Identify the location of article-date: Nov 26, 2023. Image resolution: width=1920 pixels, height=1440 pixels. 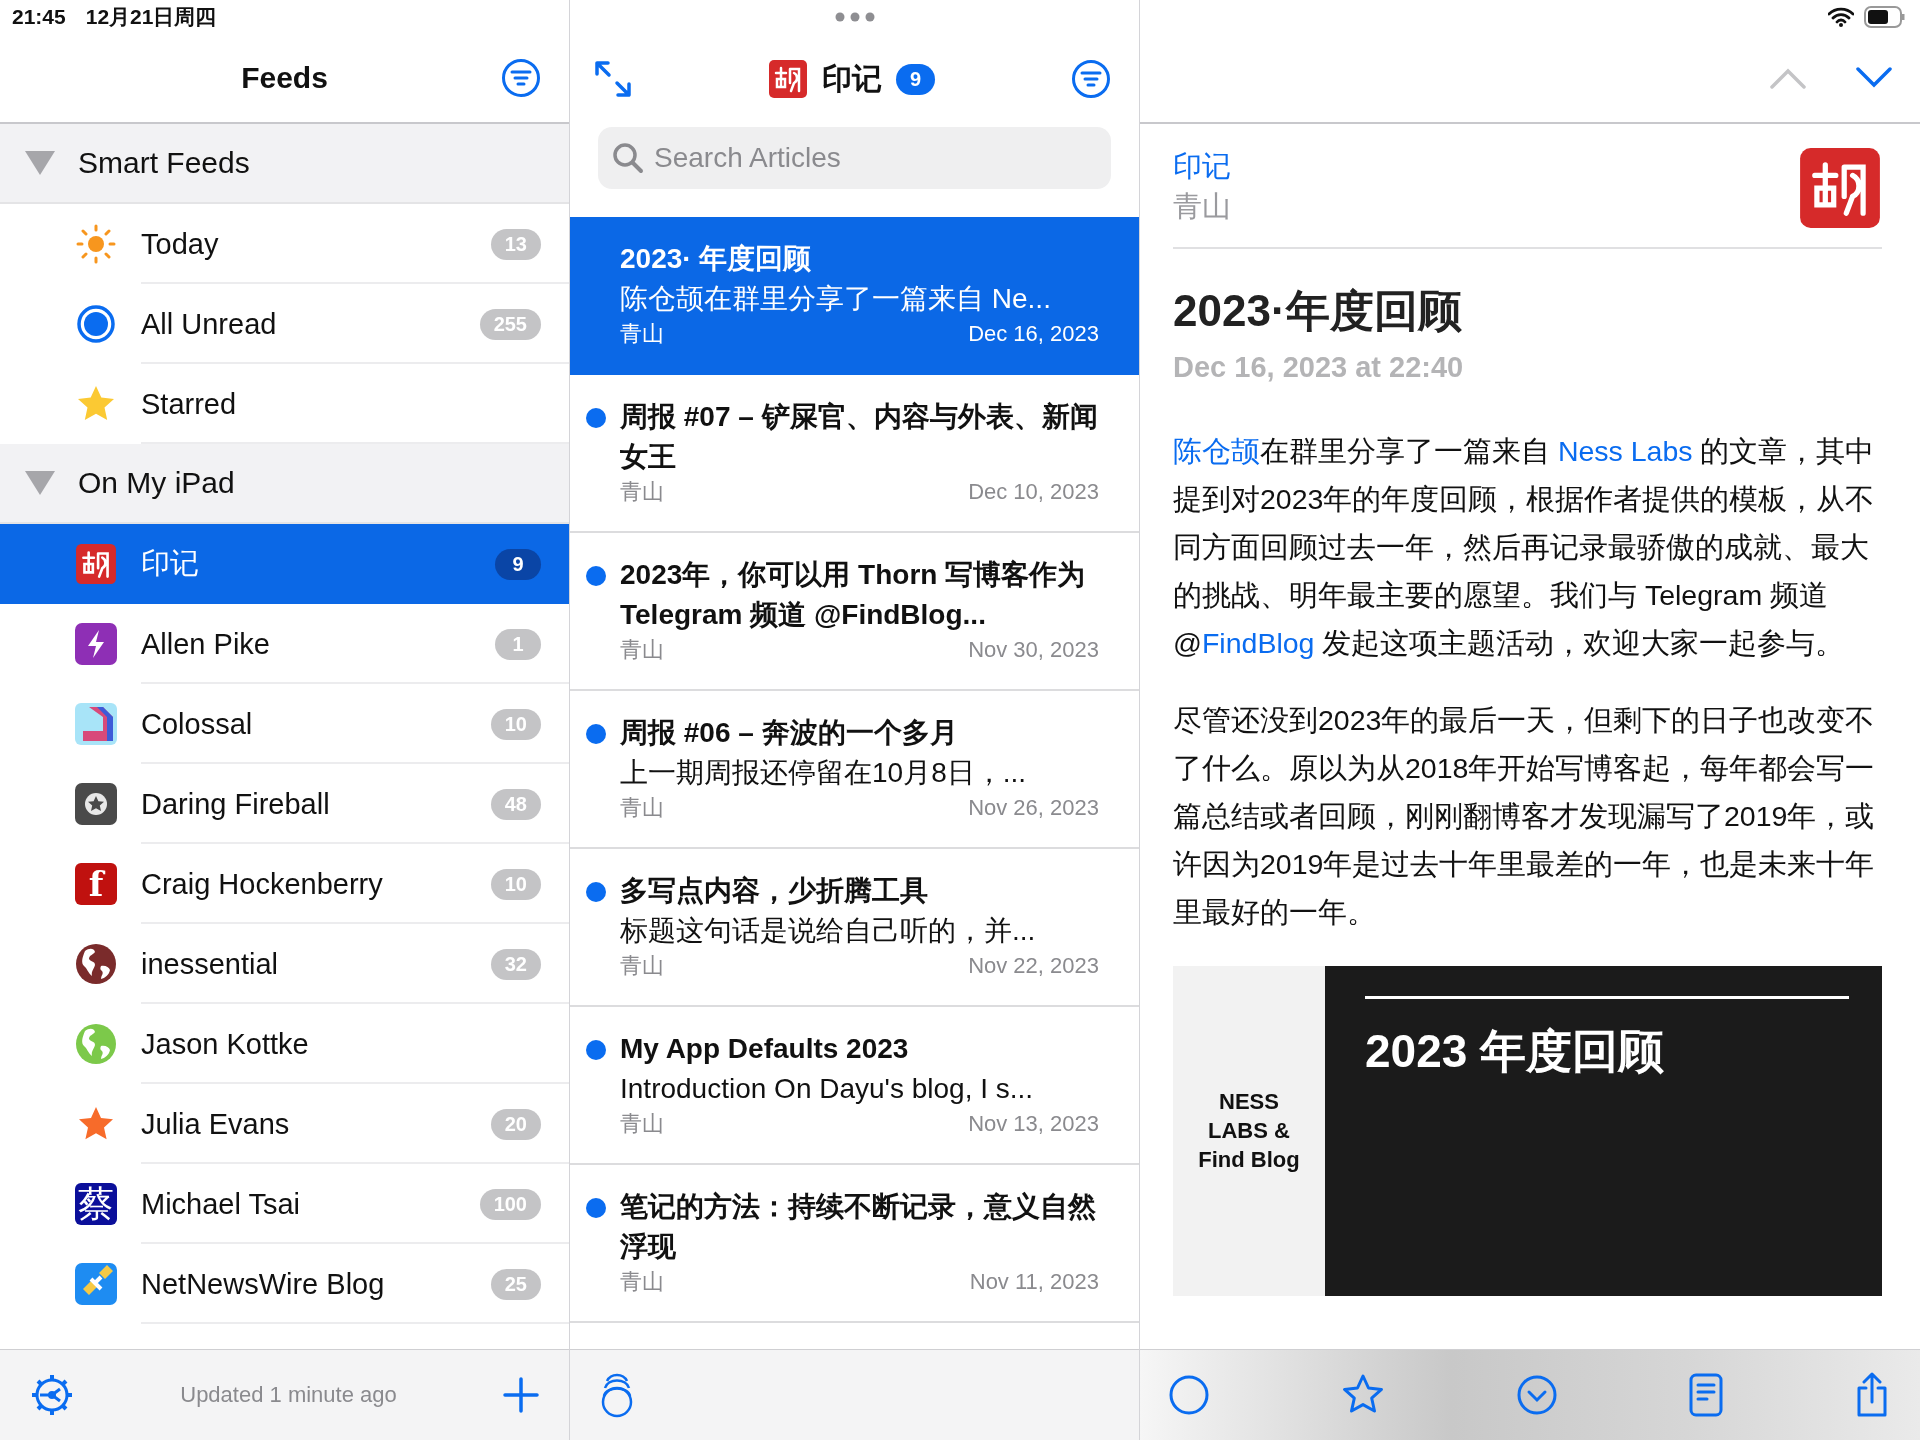
(1033, 808).